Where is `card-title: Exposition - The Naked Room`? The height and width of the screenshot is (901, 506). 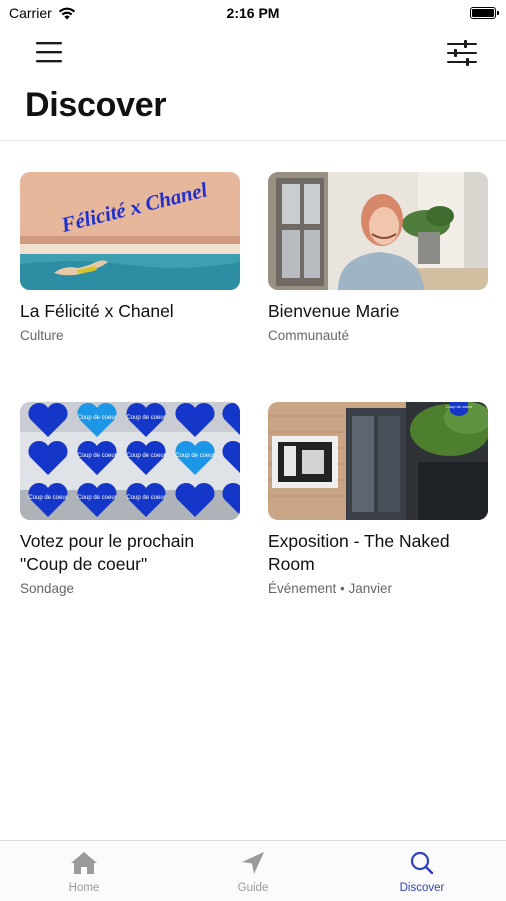 card-title: Exposition - The Naked Room is located at coordinates (359, 552).